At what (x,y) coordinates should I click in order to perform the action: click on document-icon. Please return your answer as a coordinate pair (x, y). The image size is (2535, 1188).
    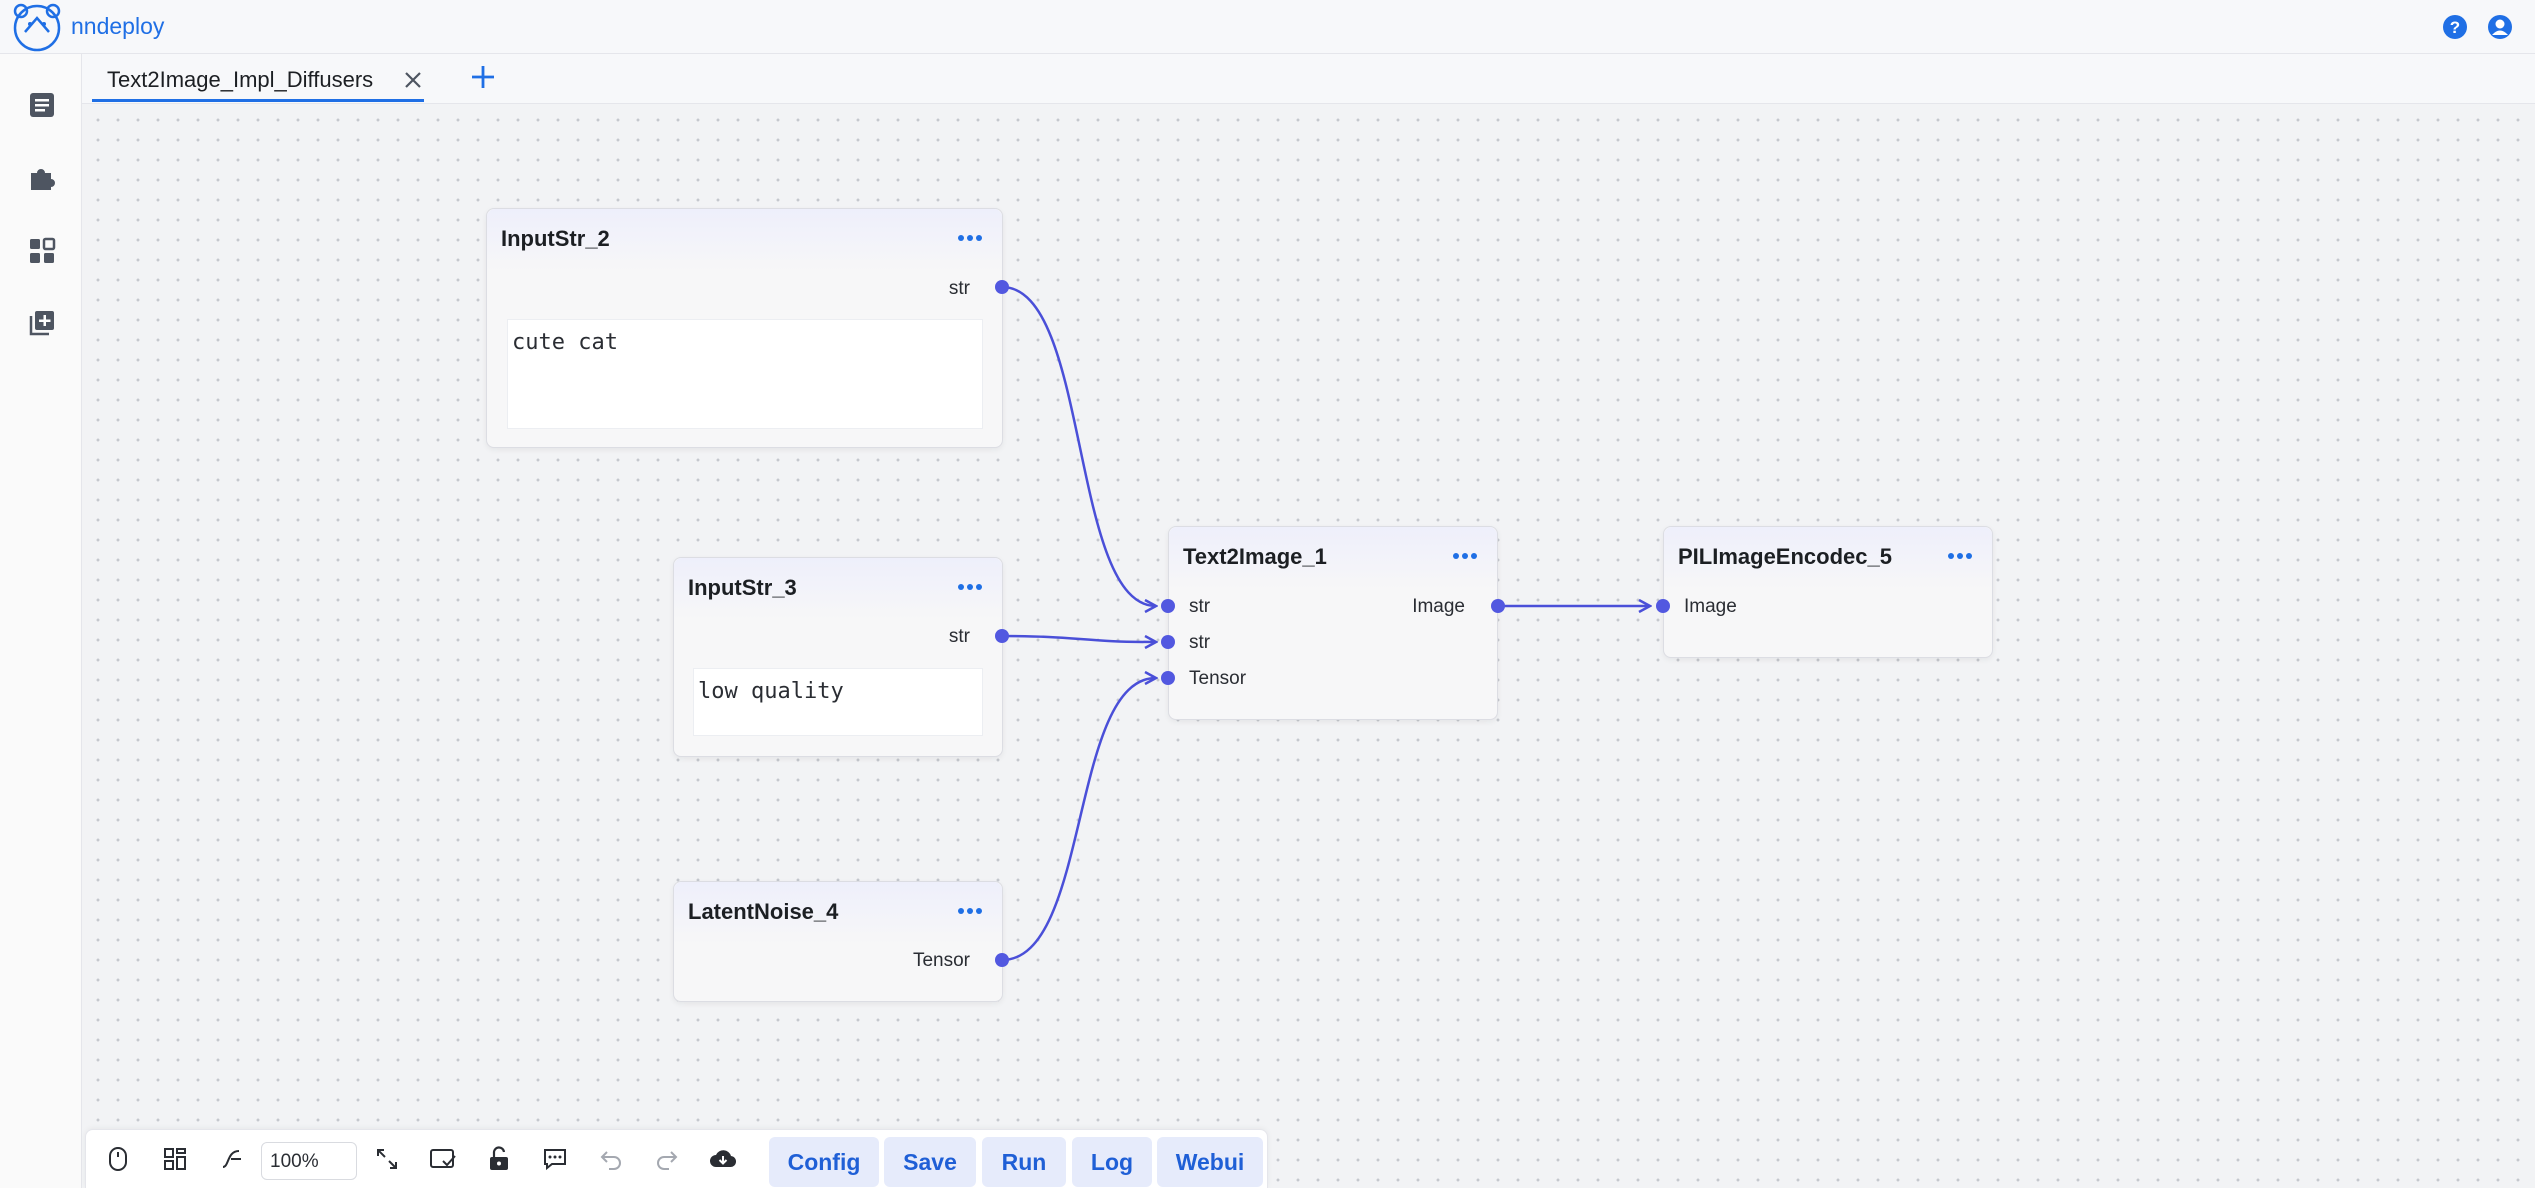
    Looking at the image, I should click on (42, 105).